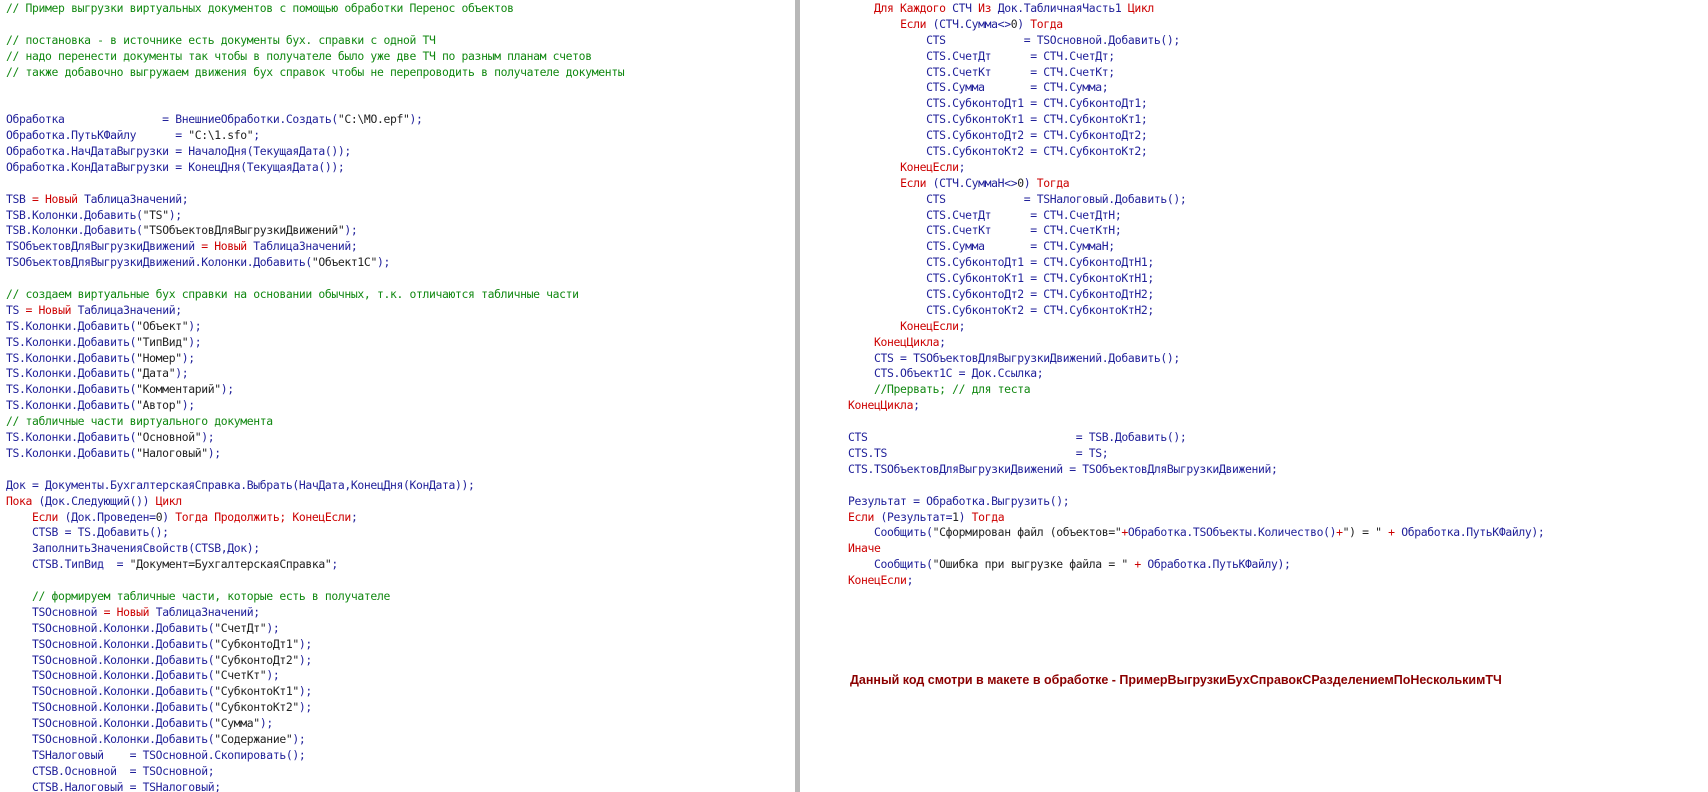 The height and width of the screenshot is (792, 1708). Describe the element at coordinates (985, 230) in the screenshot. I see `code-token: CTS.СчетКт = СТЧ.СчетКтН;` at that location.